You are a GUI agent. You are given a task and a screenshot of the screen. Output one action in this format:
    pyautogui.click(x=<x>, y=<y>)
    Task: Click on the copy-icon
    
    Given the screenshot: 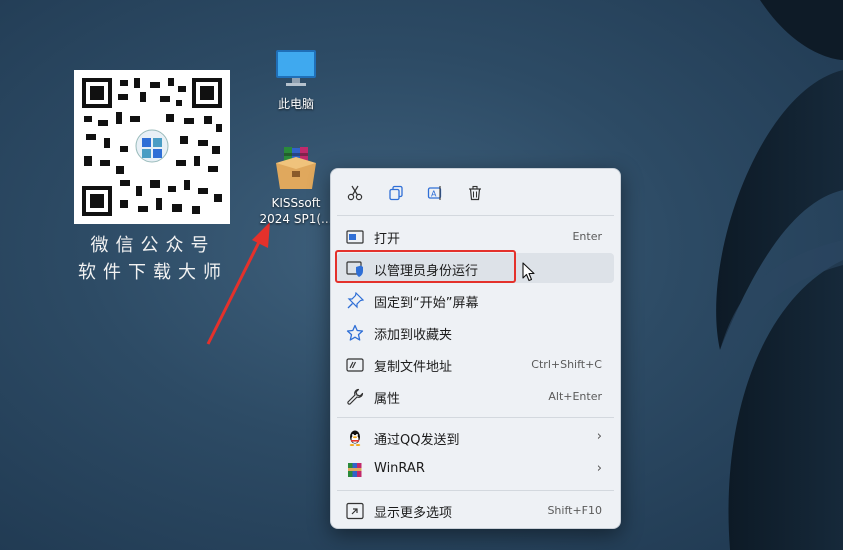 What is the action you would take?
    pyautogui.click(x=396, y=193)
    